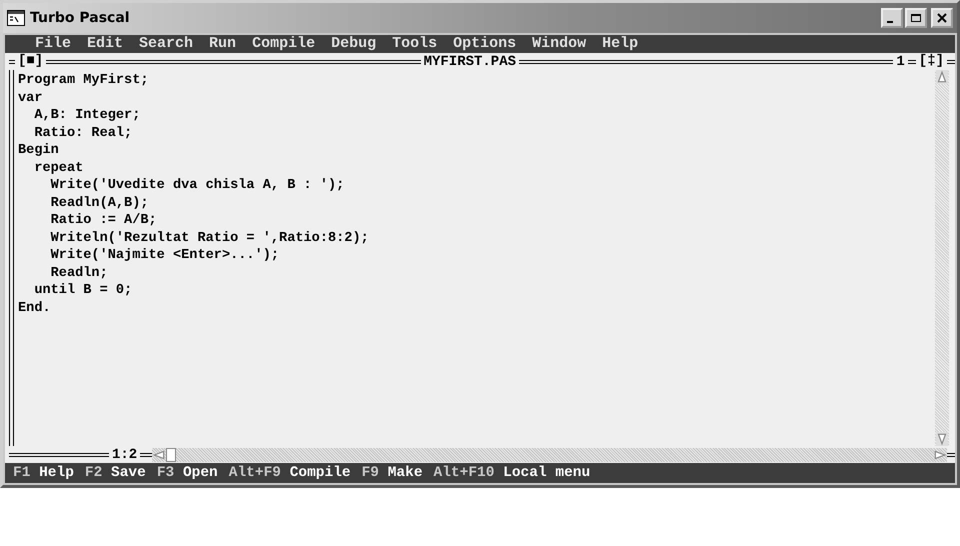 This screenshot has width=960, height=546. What do you see at coordinates (53, 44) in the screenshot?
I see `menu-item: File` at bounding box center [53, 44].